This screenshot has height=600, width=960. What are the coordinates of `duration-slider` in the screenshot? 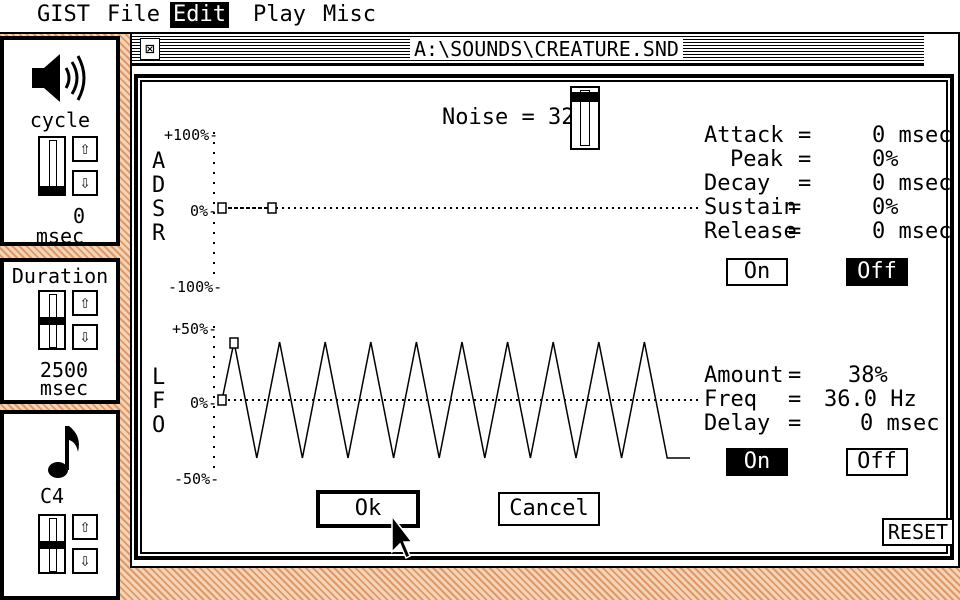 It's located at (52, 320).